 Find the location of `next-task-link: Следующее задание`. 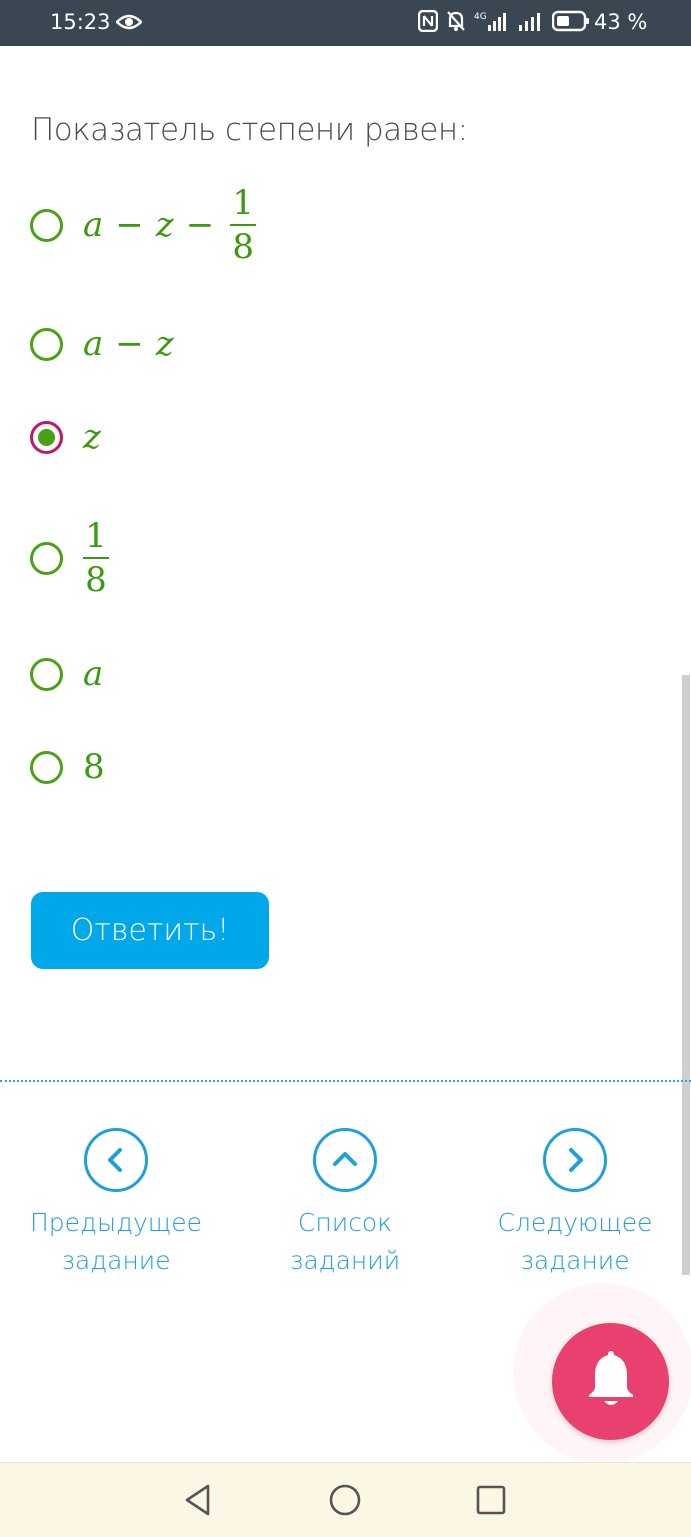

next-task-link: Следующее задание is located at coordinates (575, 1204).